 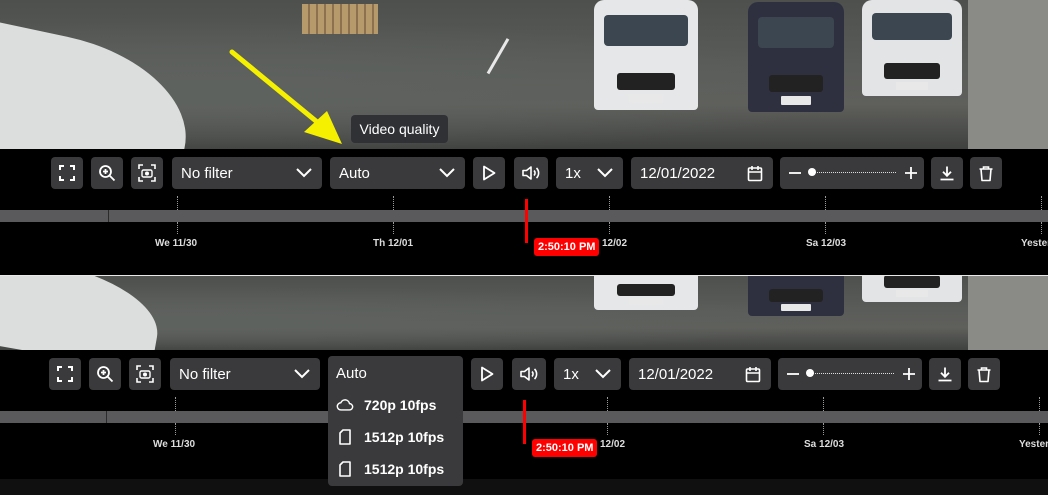 I want to click on video-quality-dropdown: Auto 720p 10fps 1512p 10fps 1512p 10fps, so click(x=395, y=421).